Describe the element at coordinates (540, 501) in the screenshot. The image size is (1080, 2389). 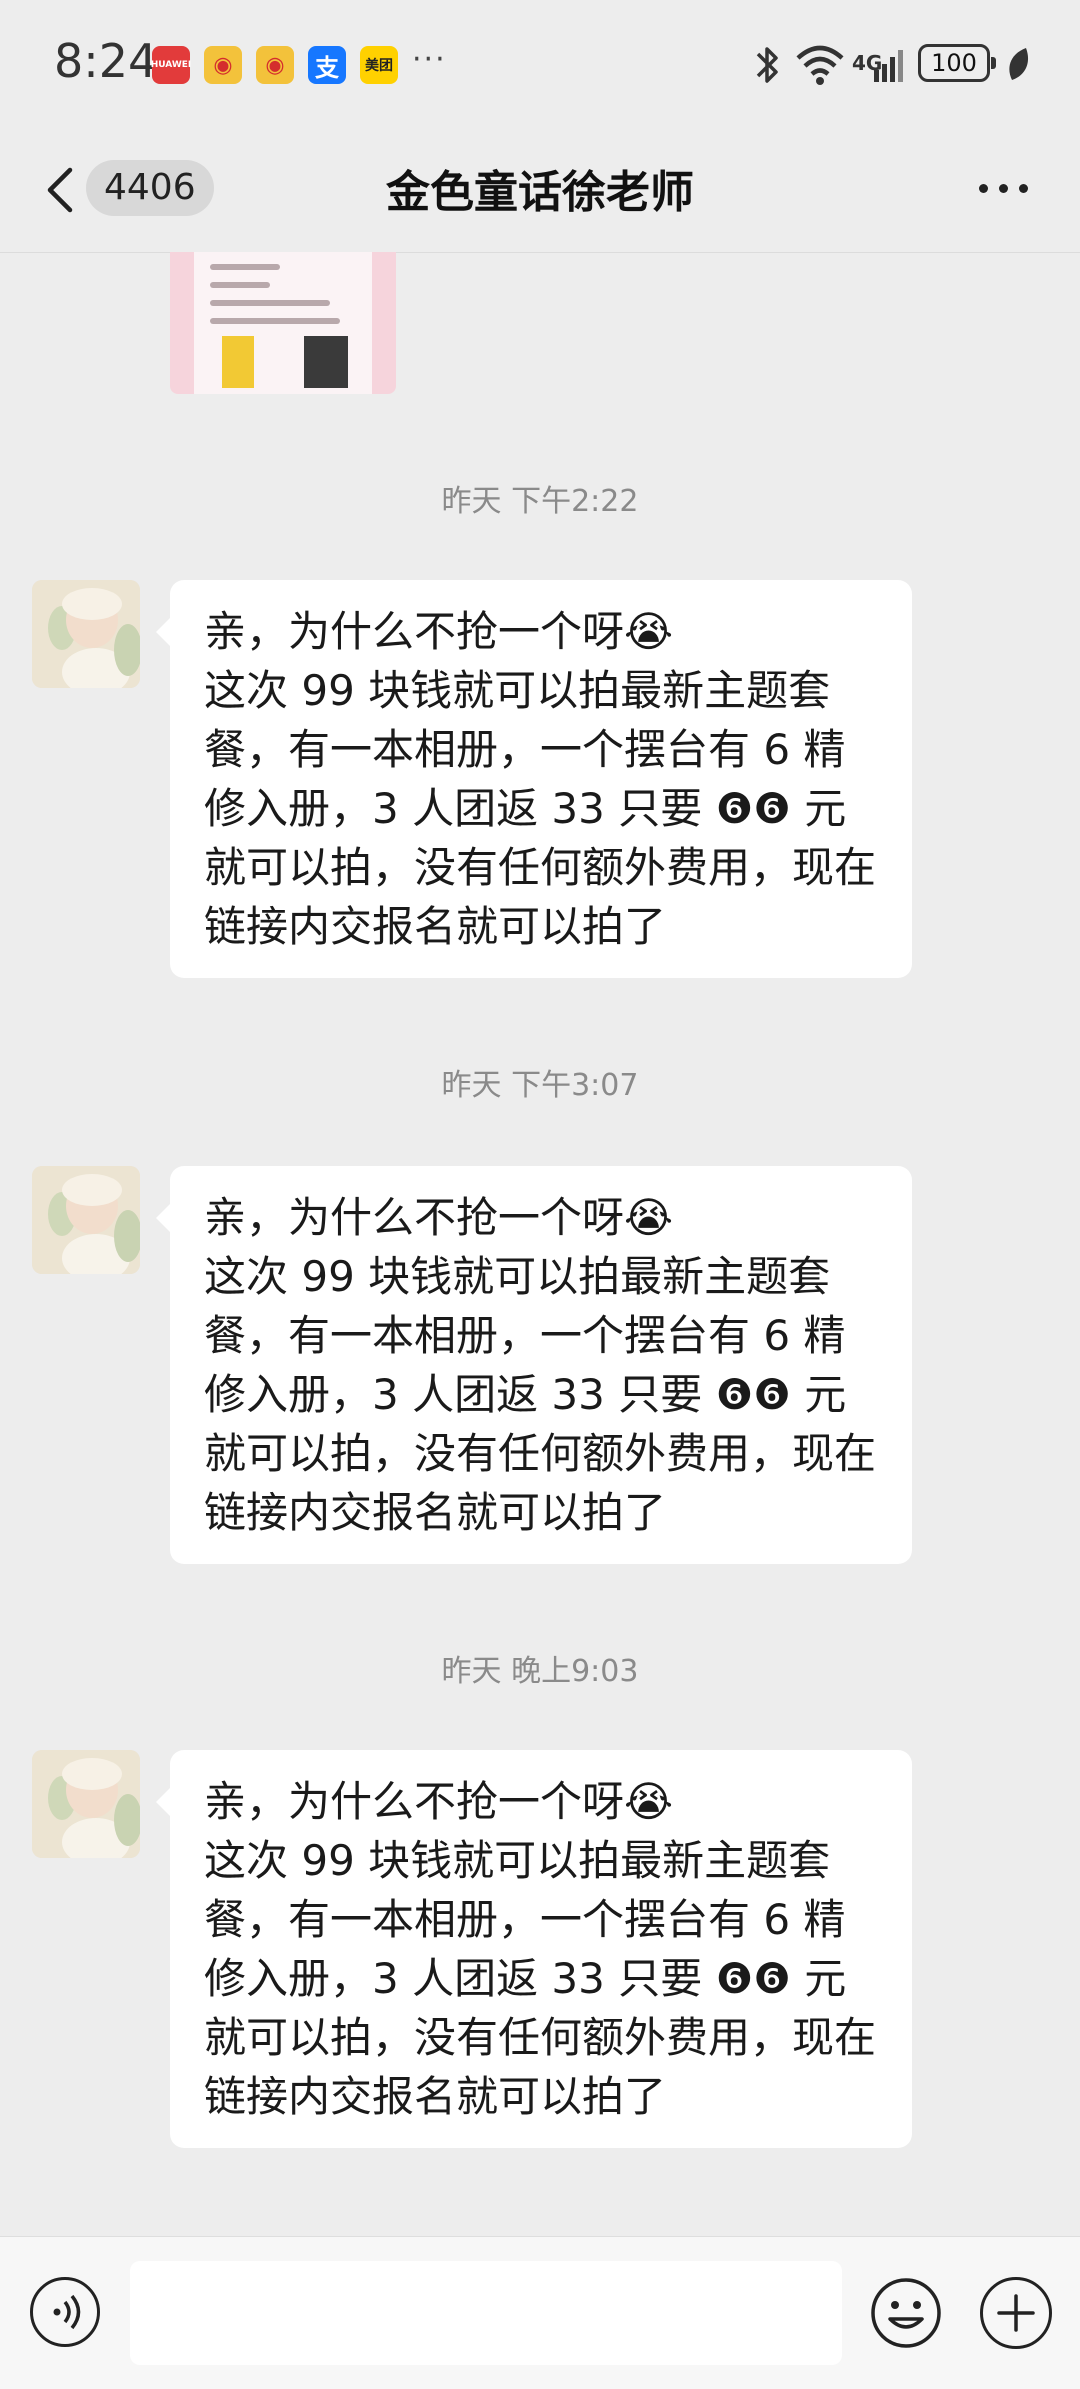
I see `message-timestamp: 昨天 下午2:22` at that location.